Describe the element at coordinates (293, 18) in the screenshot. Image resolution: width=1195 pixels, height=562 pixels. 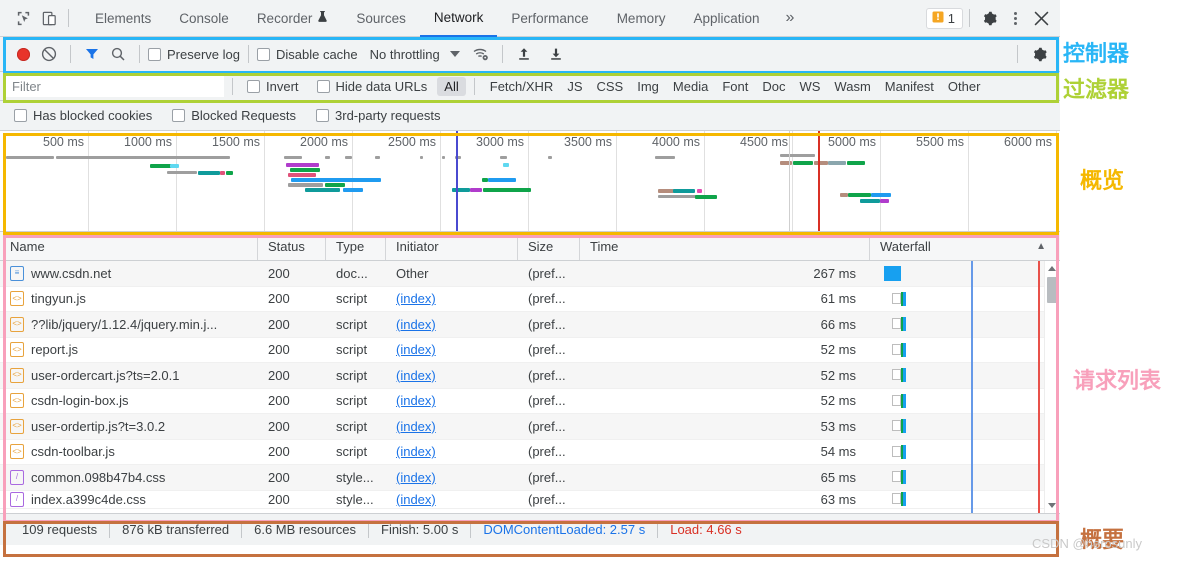
I see `tab-recorder: Recorder` at that location.